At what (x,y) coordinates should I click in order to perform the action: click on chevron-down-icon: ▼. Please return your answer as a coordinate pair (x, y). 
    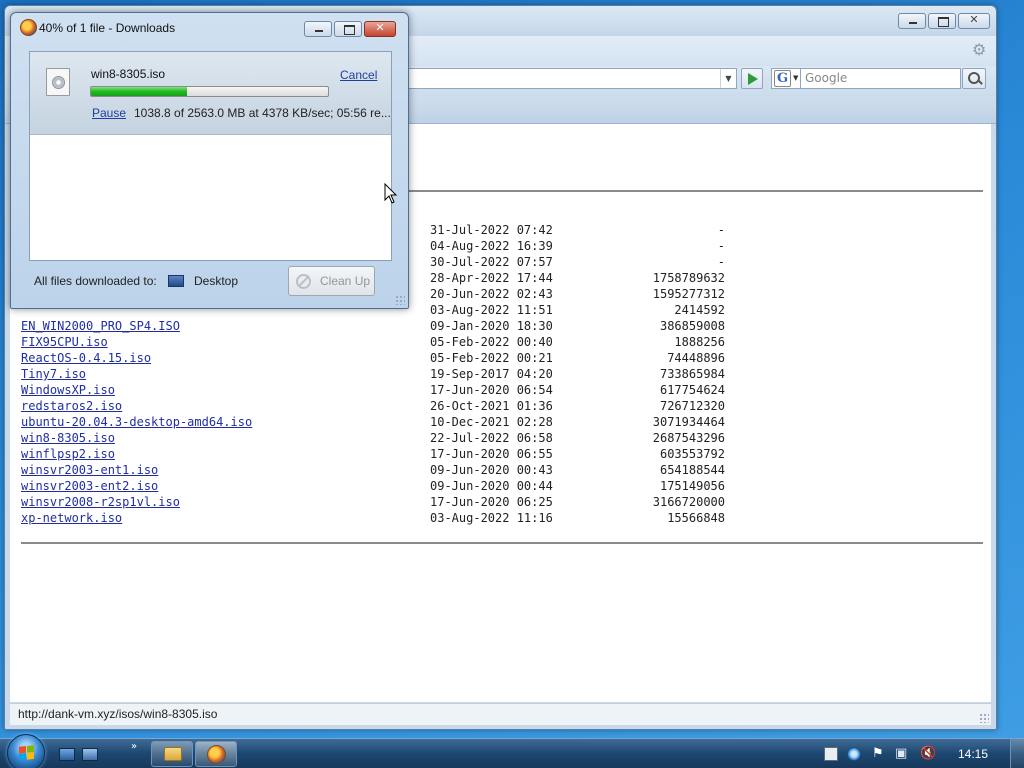
    Looking at the image, I should click on (796, 78).